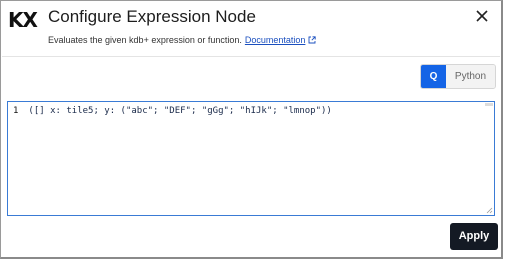 The image size is (505, 261). What do you see at coordinates (275, 40) in the screenshot?
I see `documentation-link: Documentation` at bounding box center [275, 40].